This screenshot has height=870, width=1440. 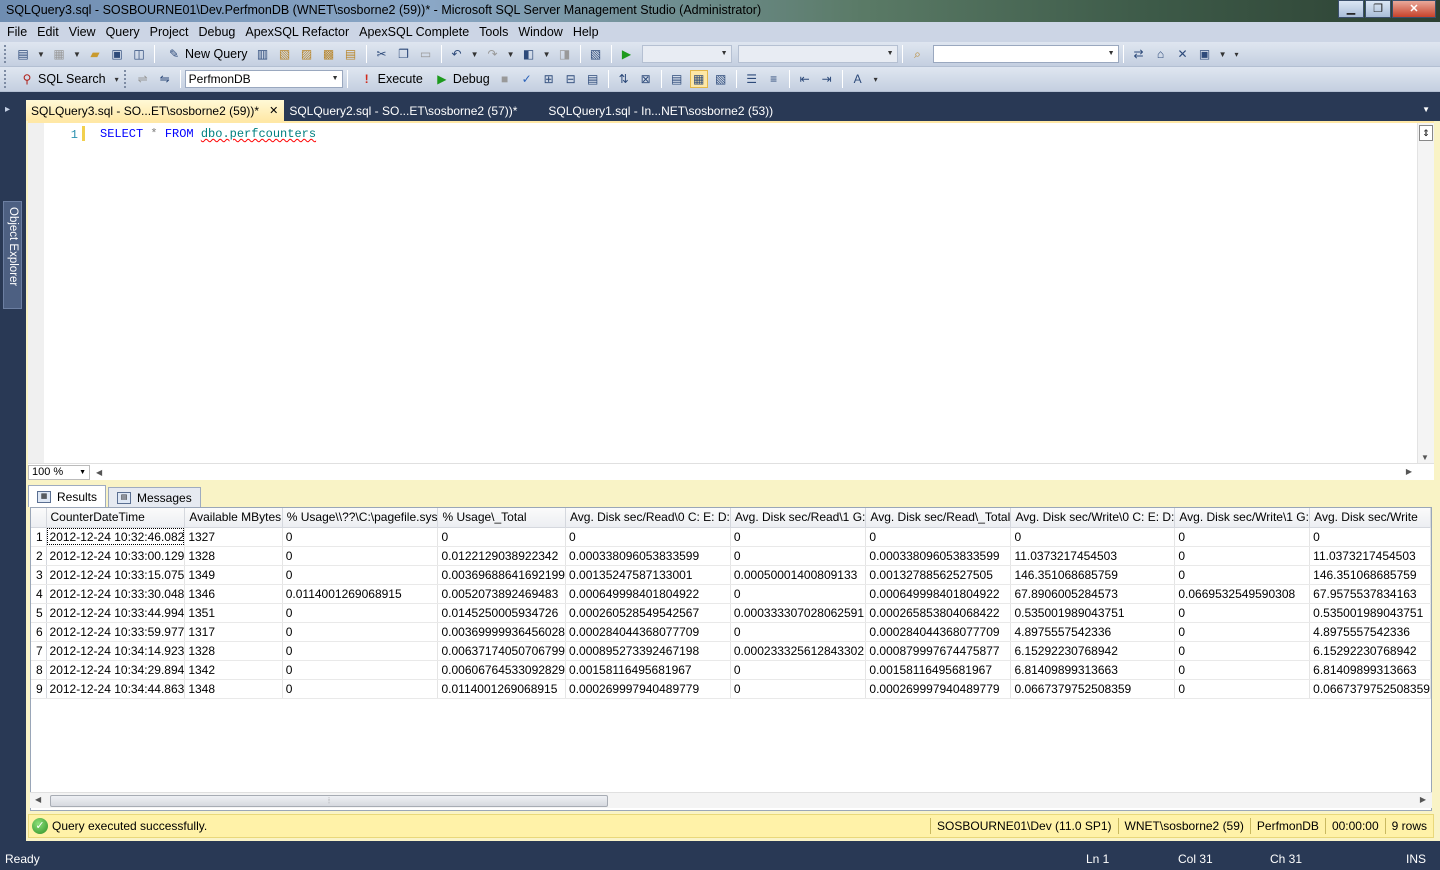 What do you see at coordinates (233, 518) in the screenshot?
I see `column-header: Available MBytes` at bounding box center [233, 518].